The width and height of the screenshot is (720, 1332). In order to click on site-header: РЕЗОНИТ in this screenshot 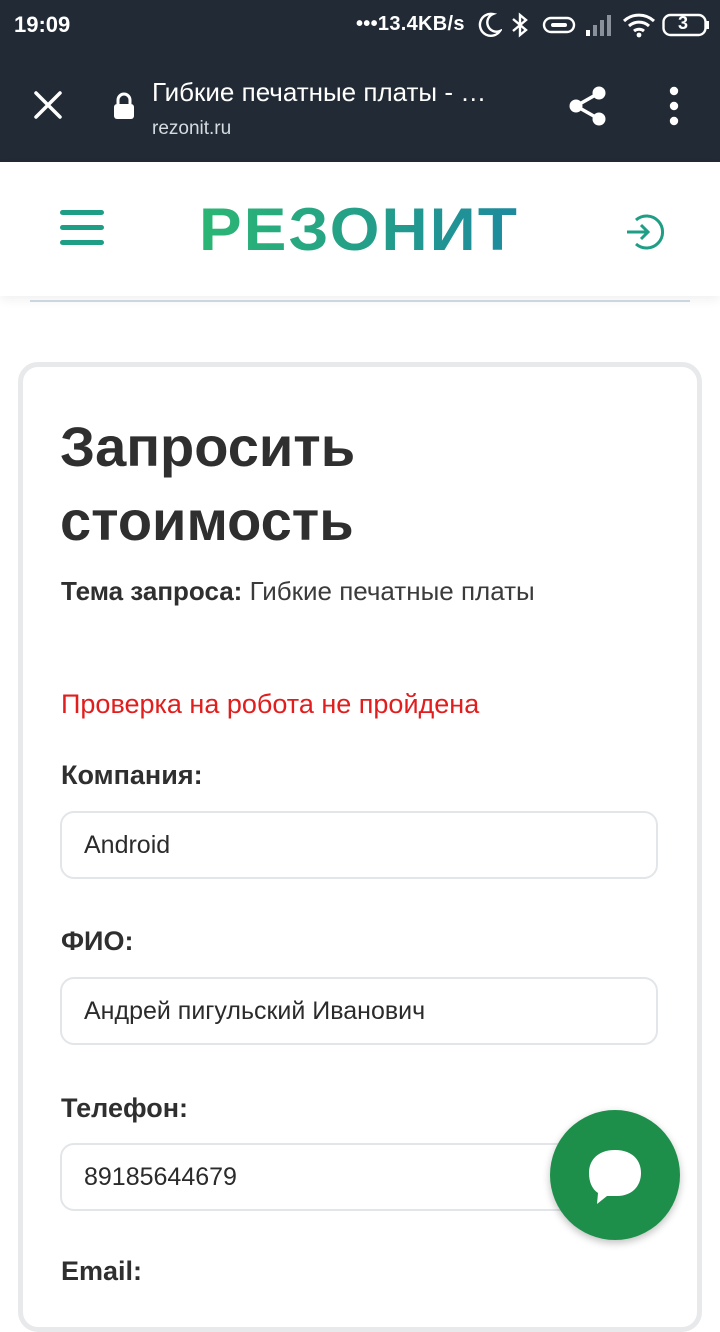, I will do `click(360, 229)`.